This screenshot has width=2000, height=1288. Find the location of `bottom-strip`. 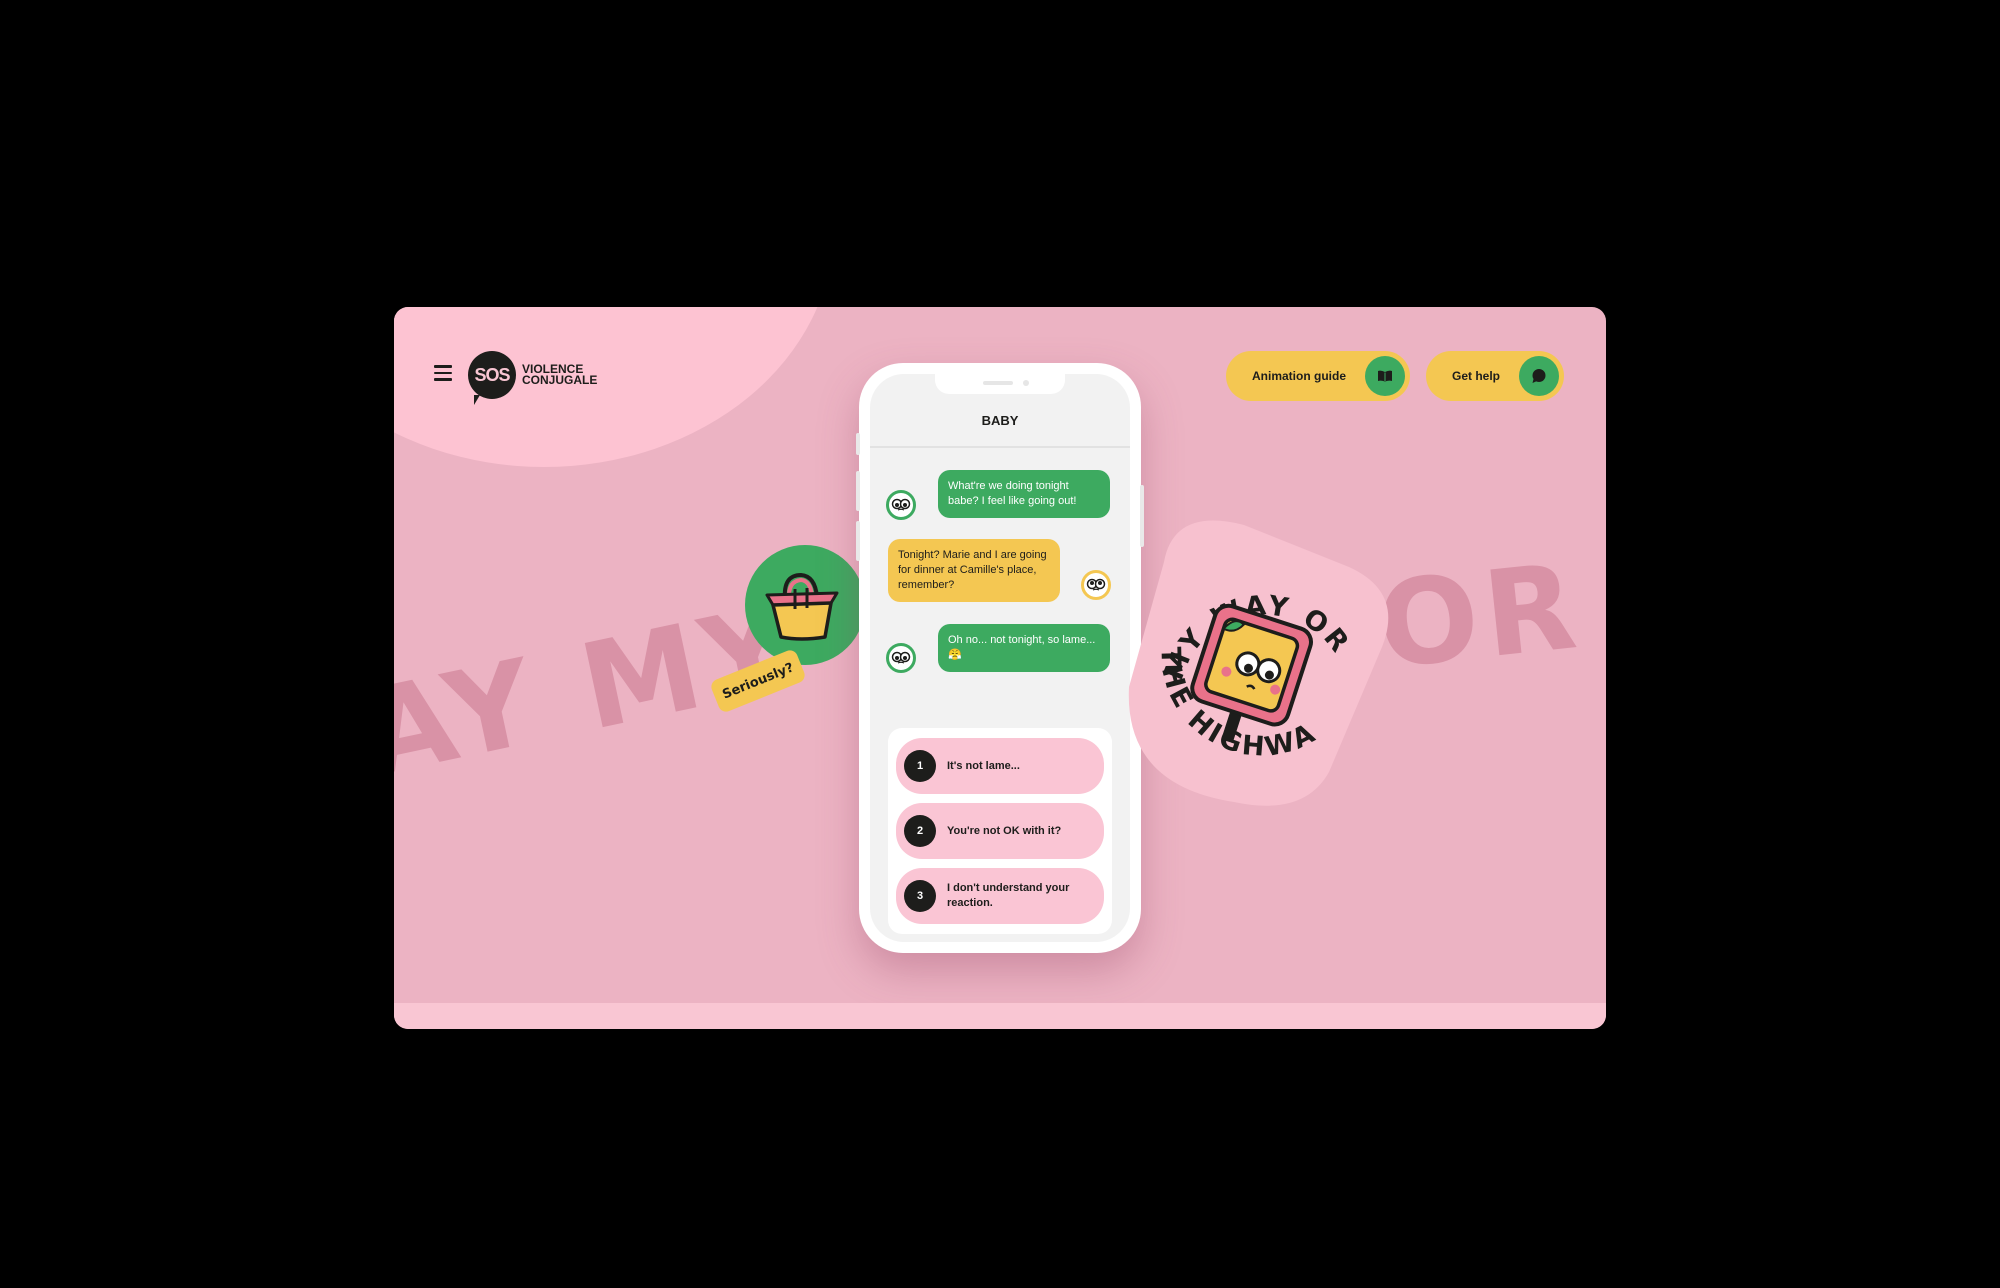

bottom-strip is located at coordinates (1000, 1016).